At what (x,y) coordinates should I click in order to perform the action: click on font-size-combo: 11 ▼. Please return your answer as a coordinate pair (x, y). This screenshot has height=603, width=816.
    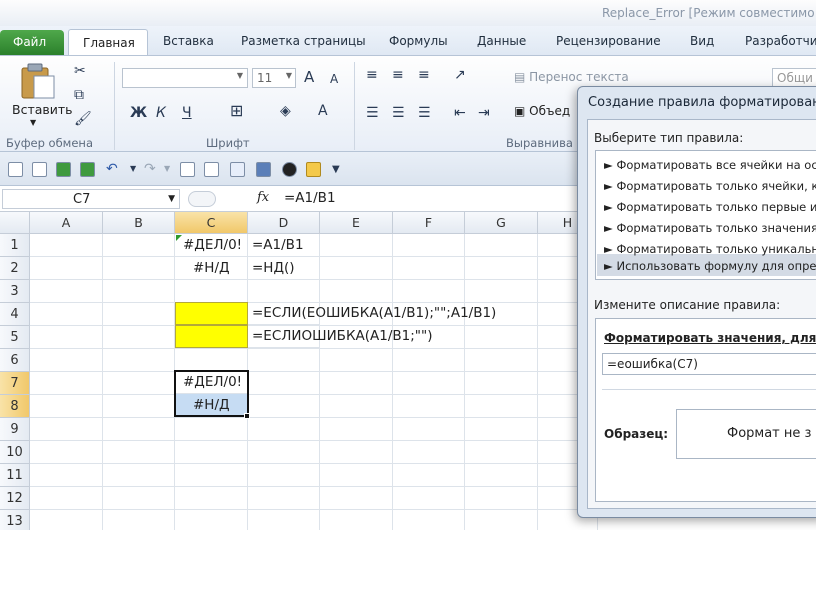
    Looking at the image, I should click on (274, 78).